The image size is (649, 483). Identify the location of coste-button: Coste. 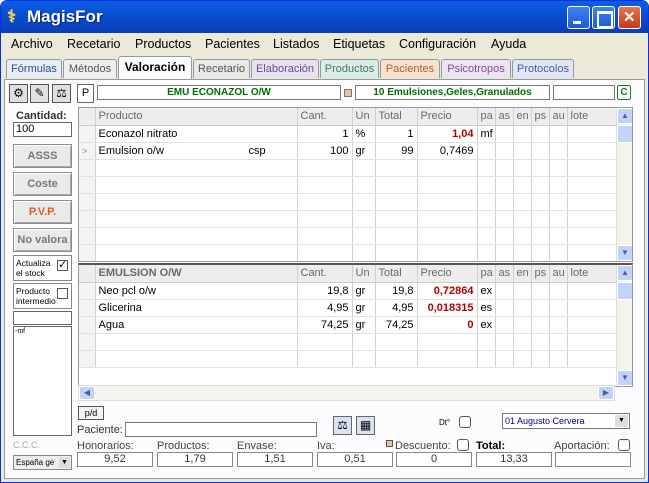
(42, 184).